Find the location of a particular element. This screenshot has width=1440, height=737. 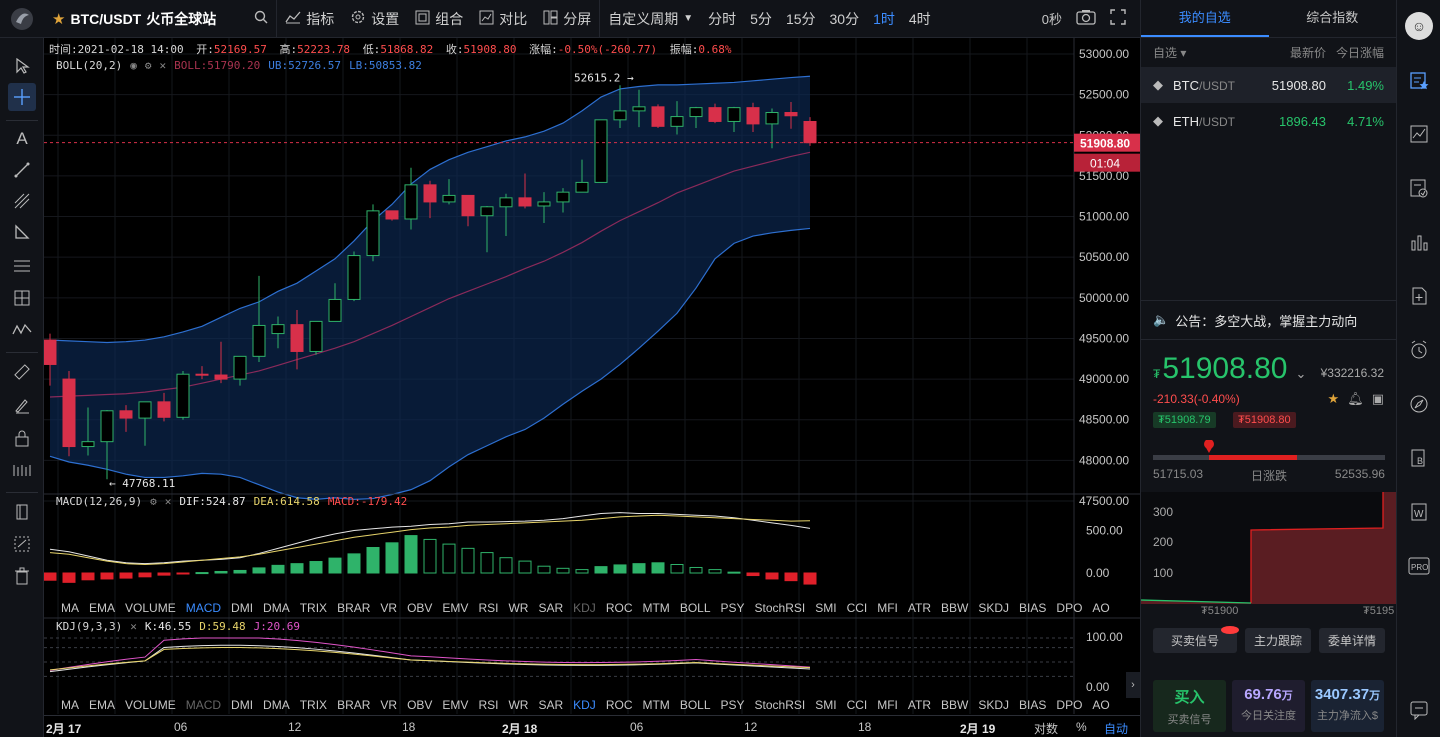

order-detail-button: 委单详情 is located at coordinates (1352, 640).